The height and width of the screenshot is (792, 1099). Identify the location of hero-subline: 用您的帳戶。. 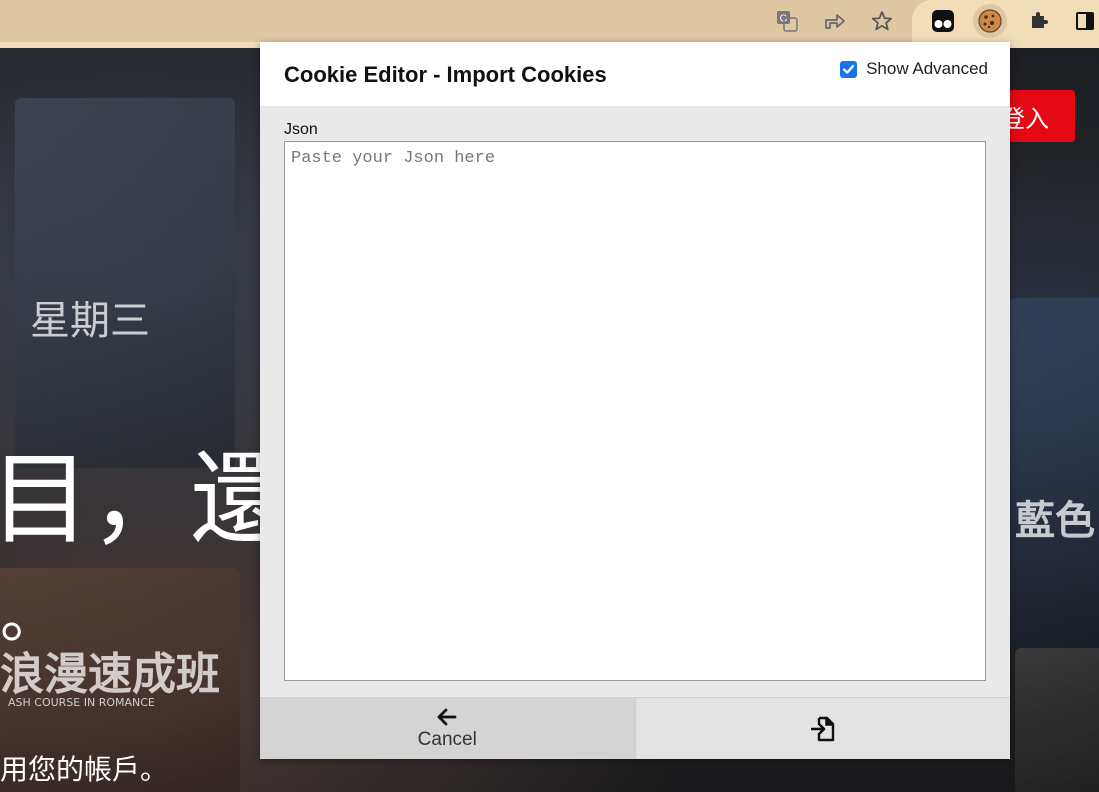
(84, 769).